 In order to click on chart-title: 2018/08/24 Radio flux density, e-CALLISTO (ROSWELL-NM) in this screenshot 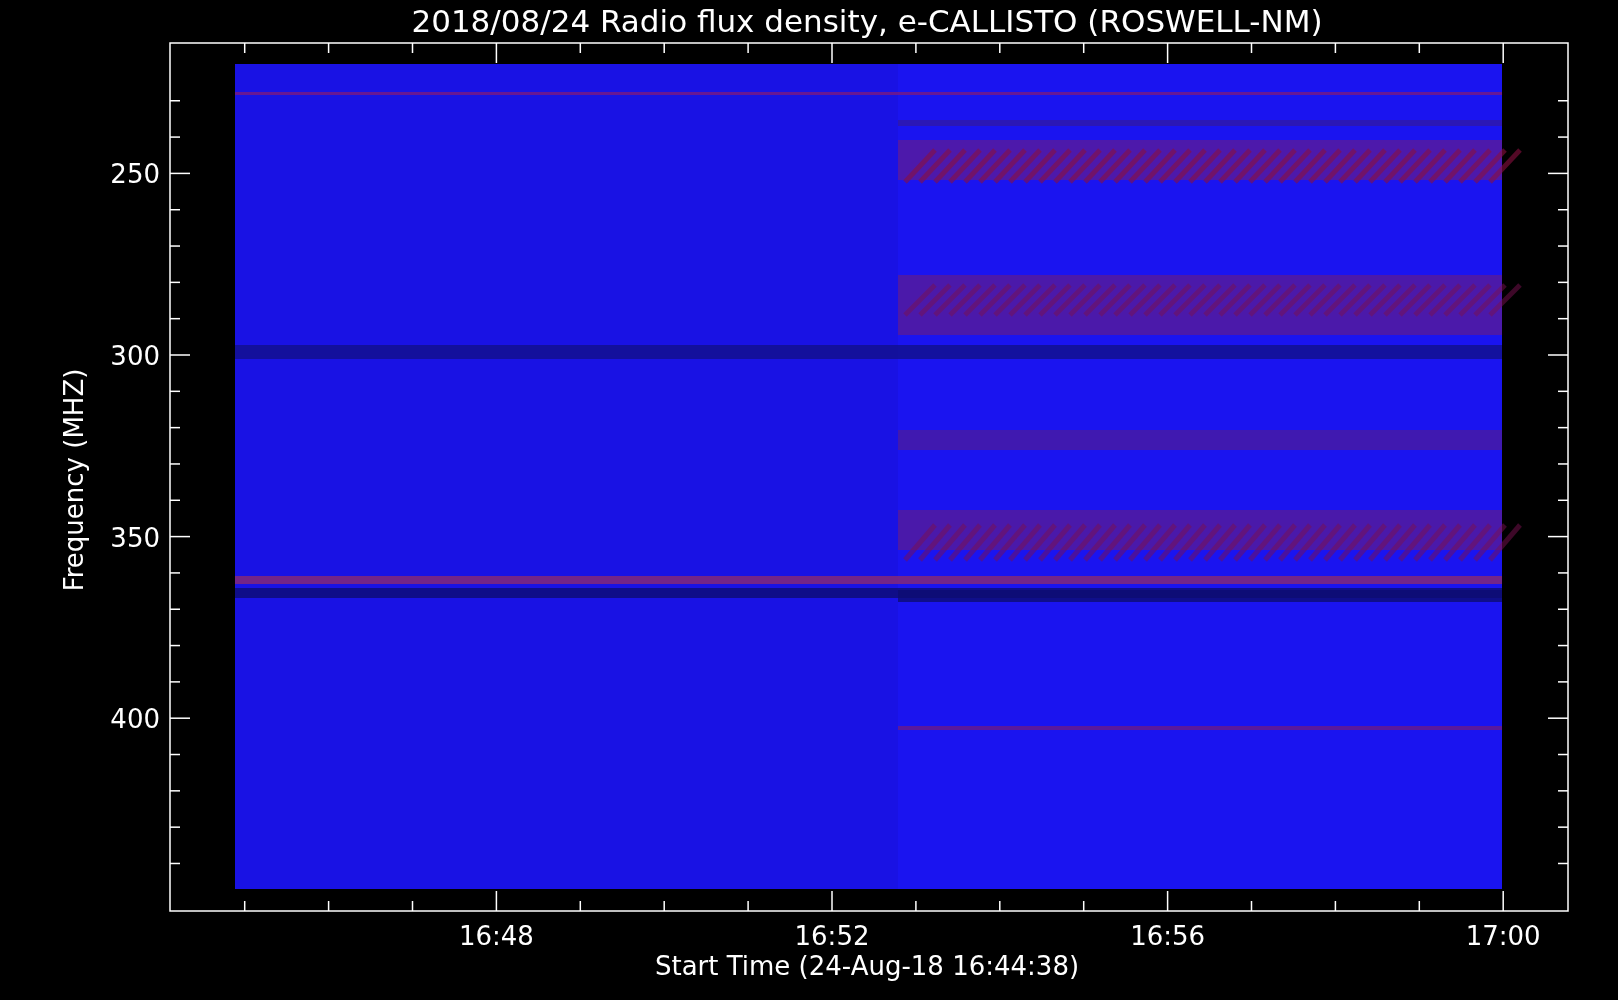, I will do `click(867, 21)`.